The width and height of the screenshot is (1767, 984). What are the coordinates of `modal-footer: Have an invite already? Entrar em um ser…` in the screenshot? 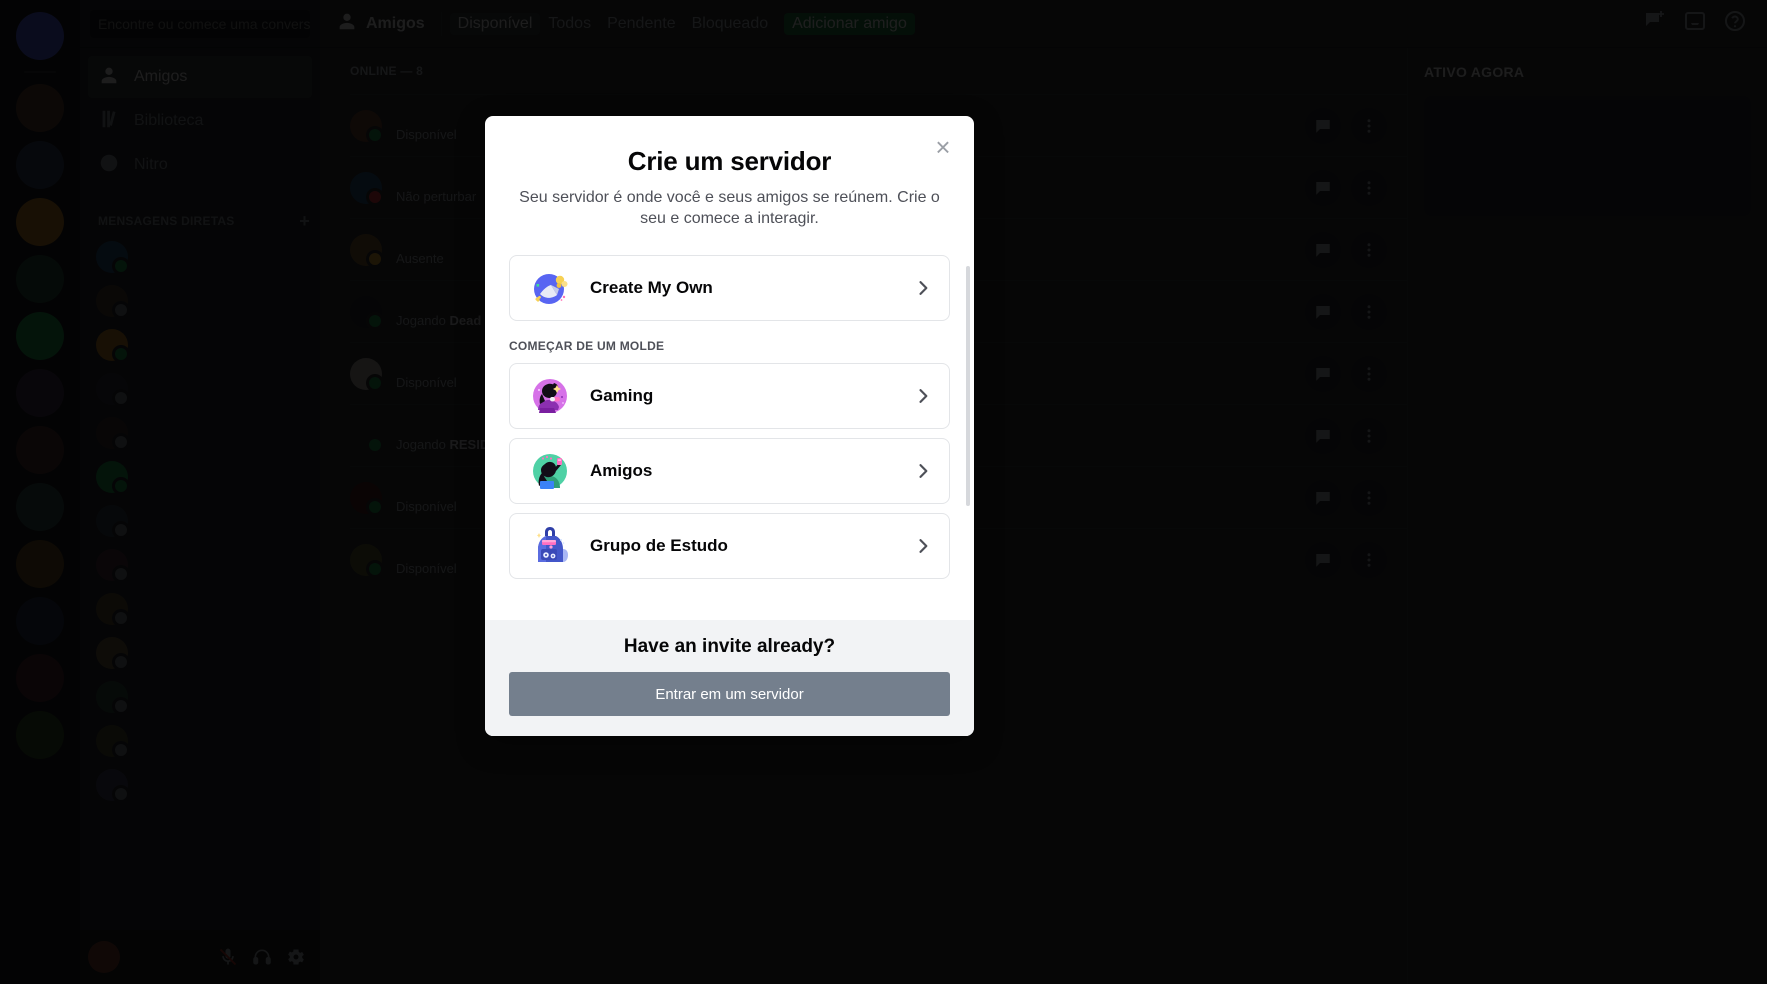 It's located at (729, 678).